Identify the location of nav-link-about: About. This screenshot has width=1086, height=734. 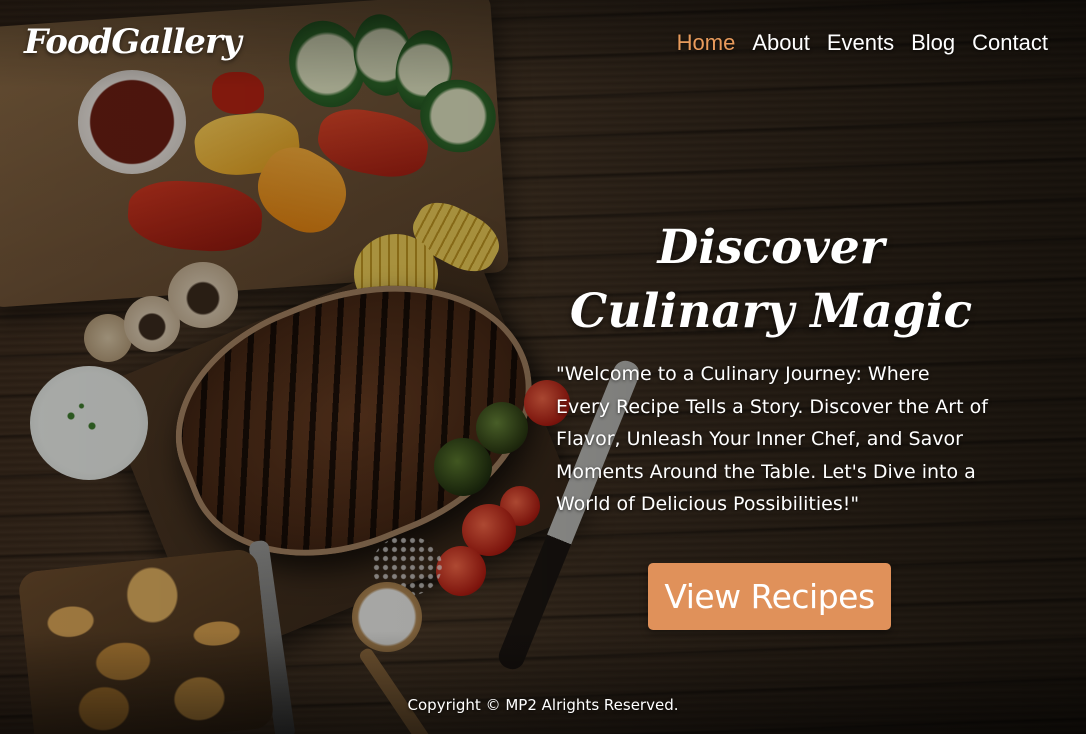
(781, 43).